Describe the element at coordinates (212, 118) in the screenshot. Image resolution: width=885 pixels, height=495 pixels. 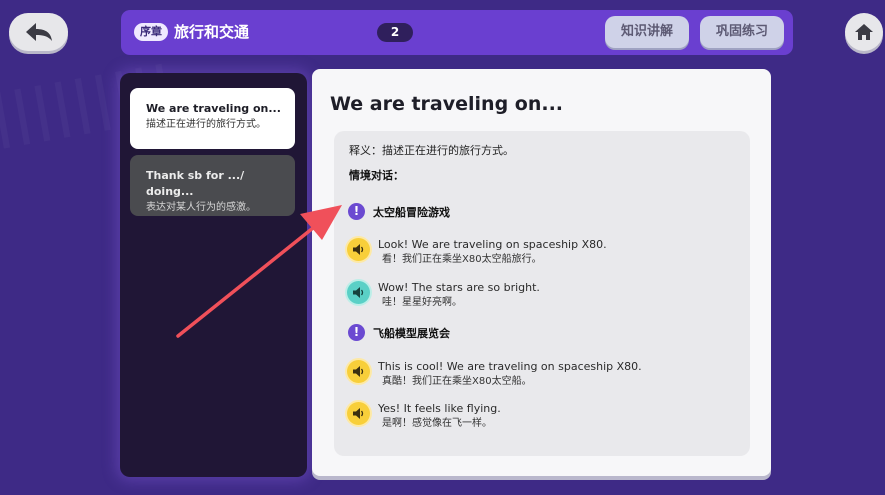
I see `sidebar-item-traveling: We are traveling on... 描述正在进行的旅行方式。` at that location.